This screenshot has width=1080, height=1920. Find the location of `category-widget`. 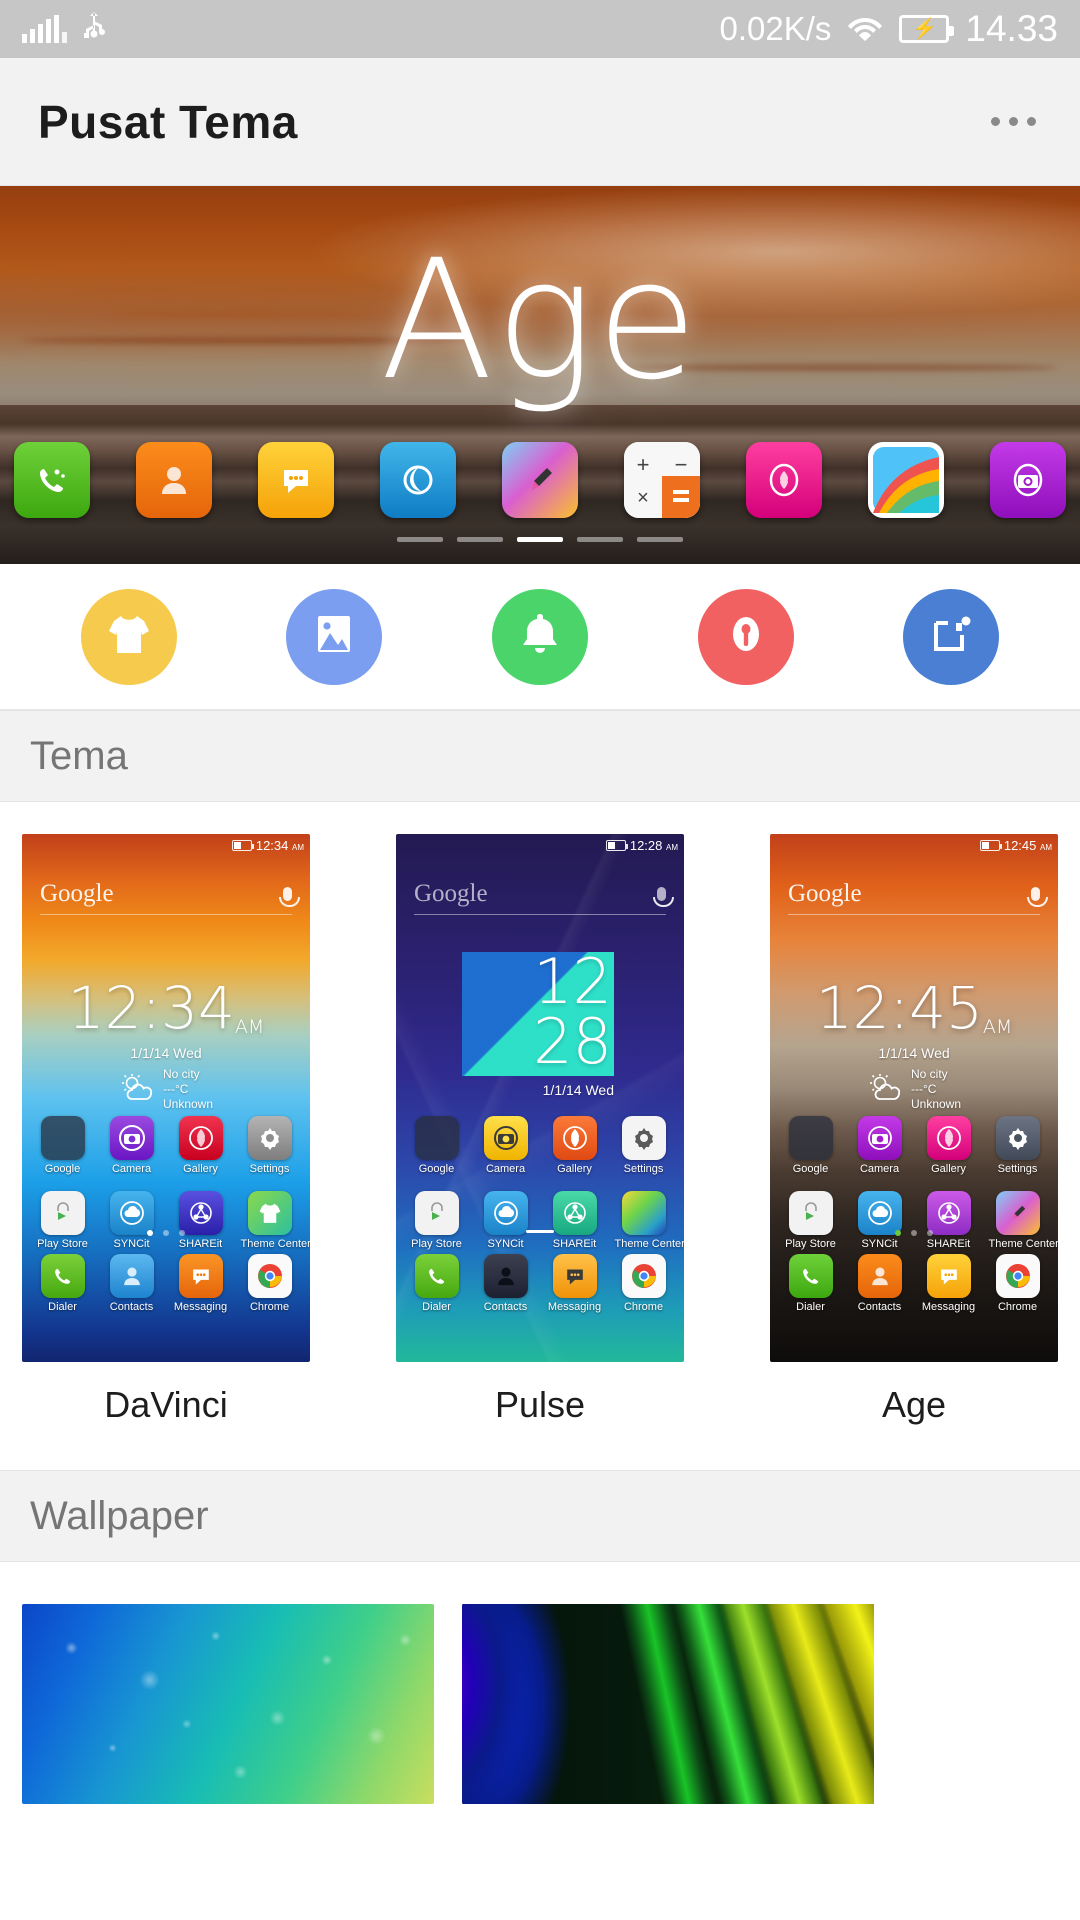

category-widget is located at coordinates (951, 636).